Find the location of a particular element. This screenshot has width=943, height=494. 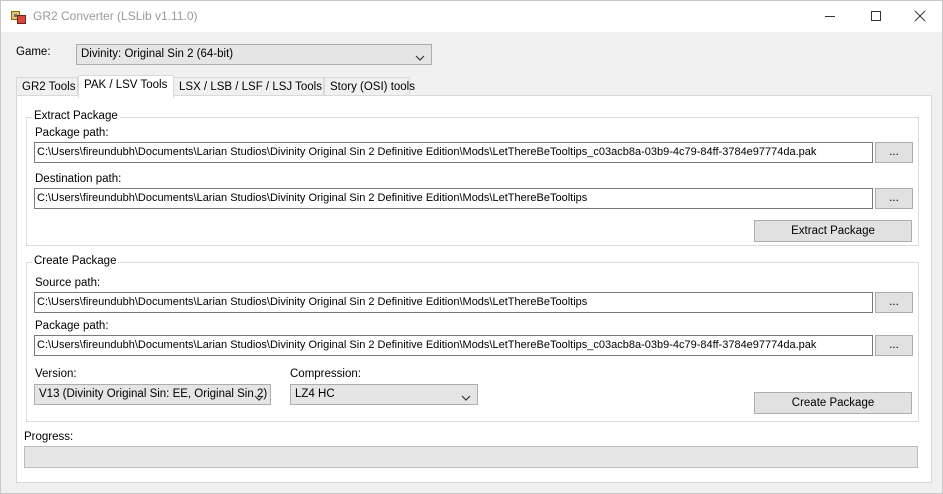

tab-label: GR2 Tools is located at coordinates (49, 87).